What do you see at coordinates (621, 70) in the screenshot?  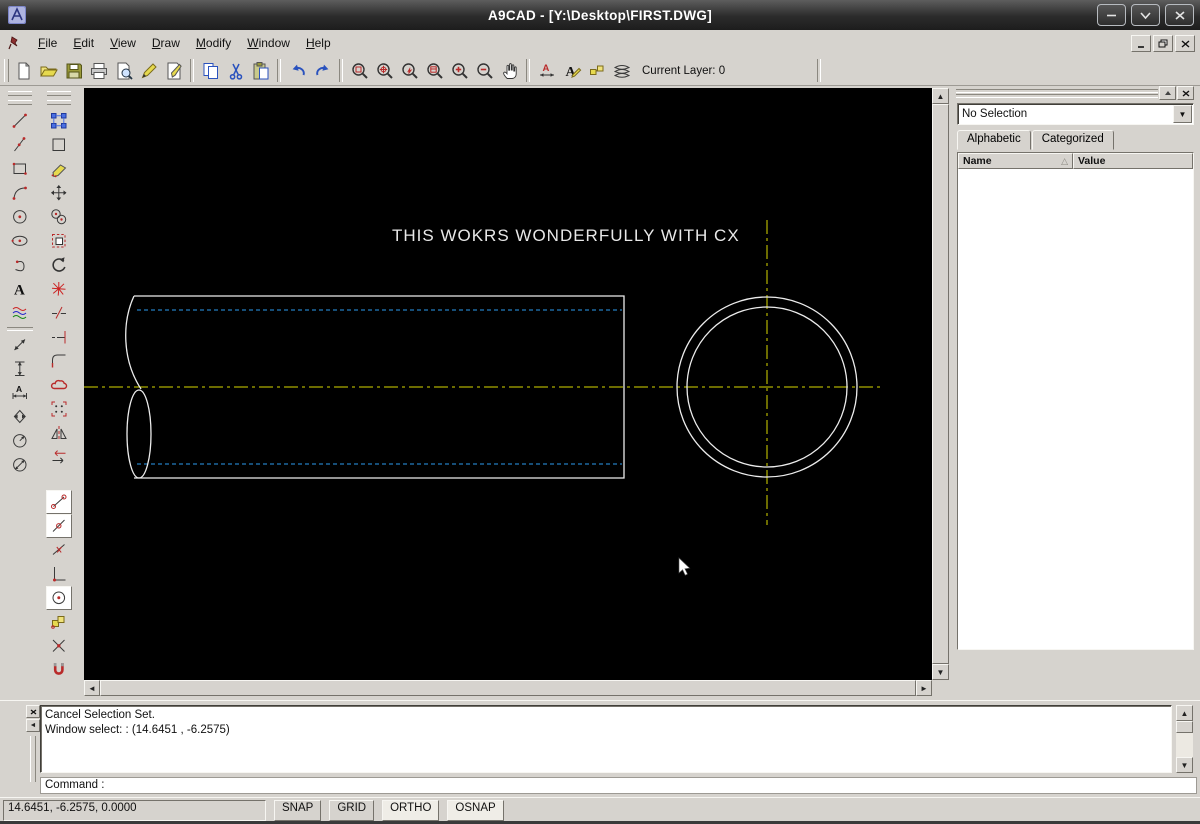 I see `layers-button` at bounding box center [621, 70].